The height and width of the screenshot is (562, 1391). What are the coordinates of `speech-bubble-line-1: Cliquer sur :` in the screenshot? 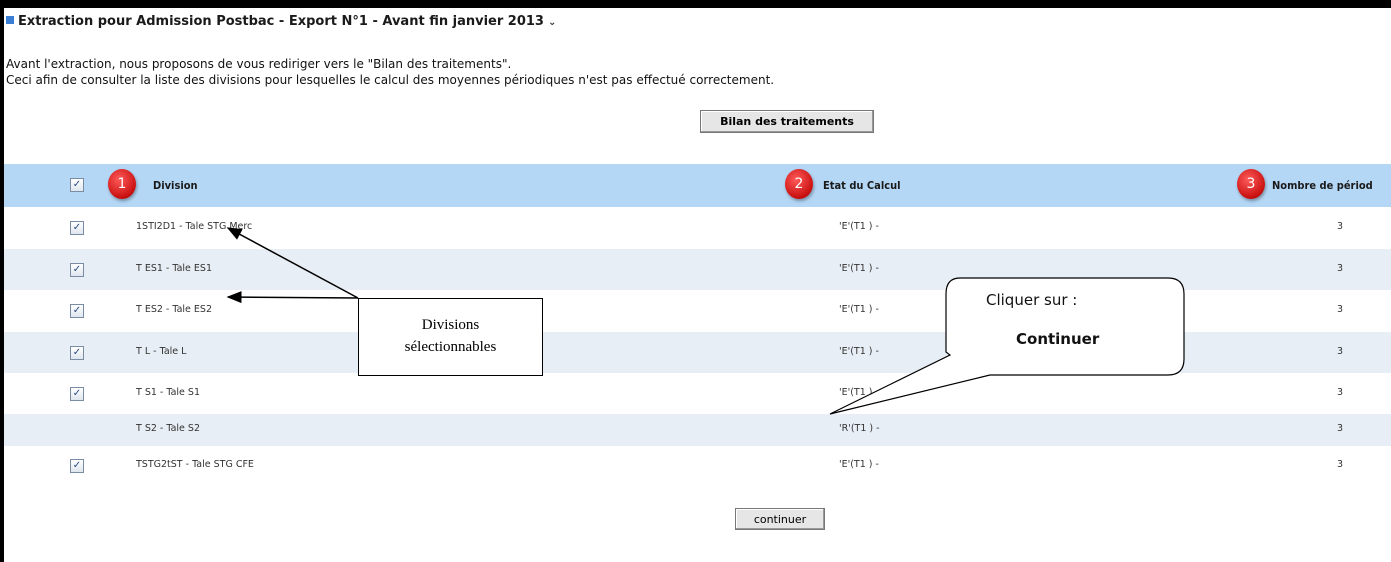 It's located at (1032, 300).